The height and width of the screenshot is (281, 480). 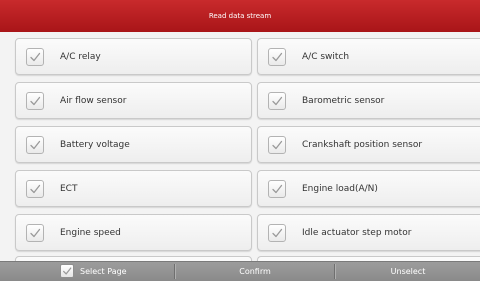 I want to click on item-label: A/C switch, so click(x=326, y=57).